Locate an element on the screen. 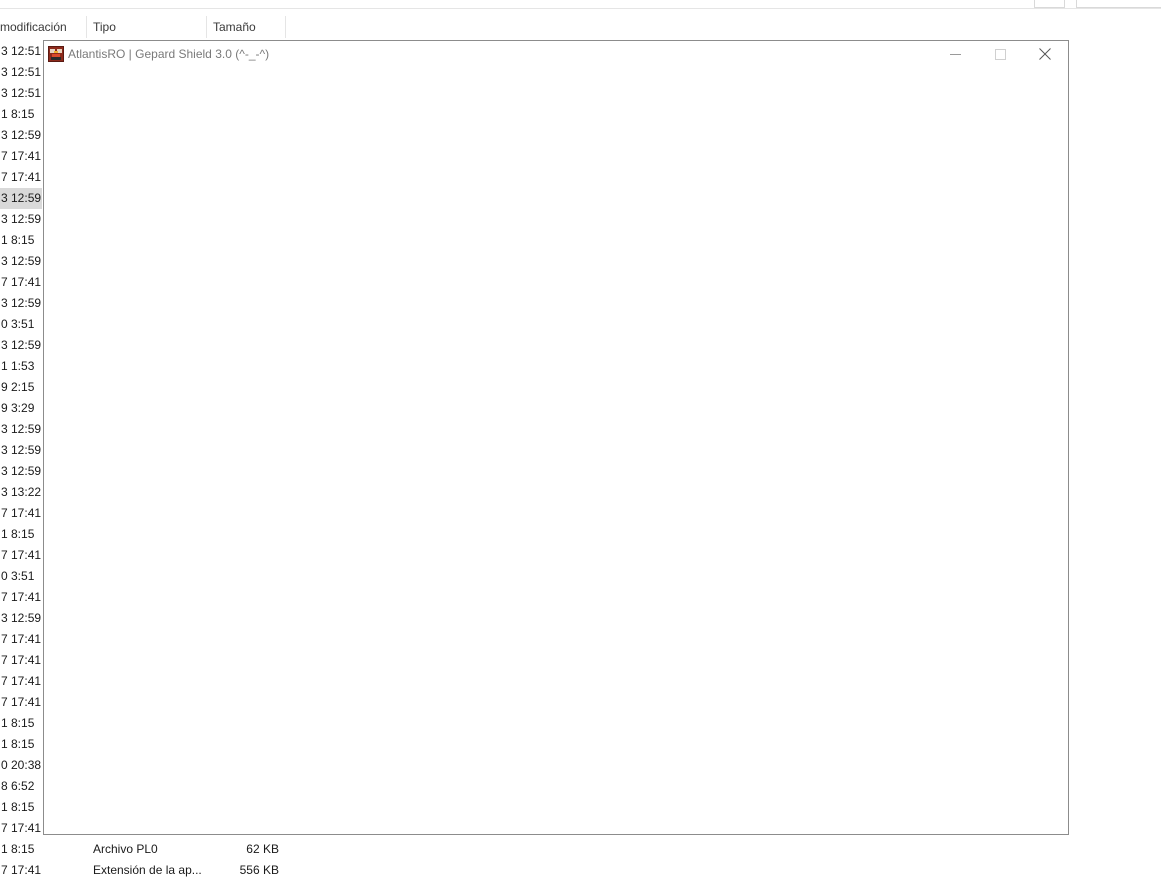  column-header-date: modificación is located at coordinates (43, 27).